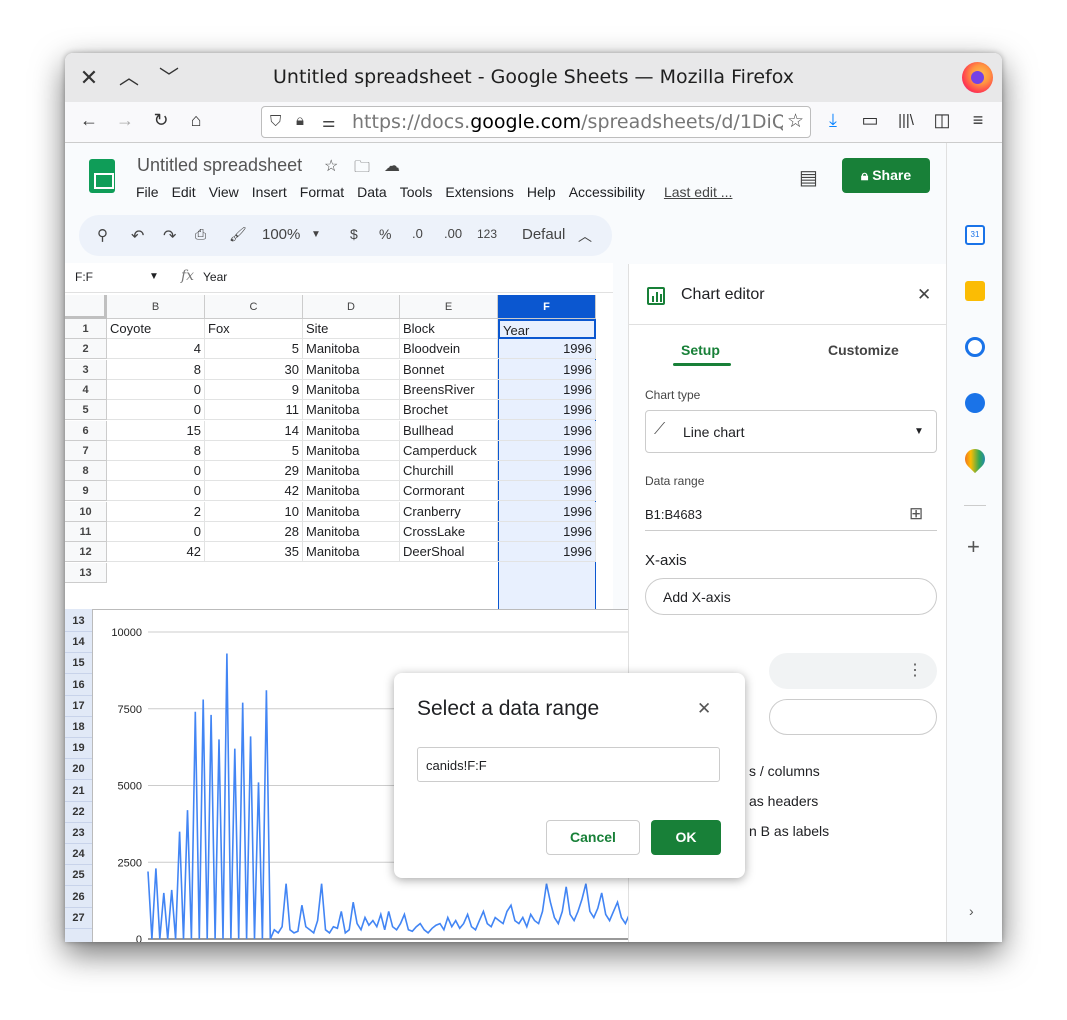 The height and width of the screenshot is (1020, 1067). What do you see at coordinates (86, 532) in the screenshot?
I see `row-header: 11` at bounding box center [86, 532].